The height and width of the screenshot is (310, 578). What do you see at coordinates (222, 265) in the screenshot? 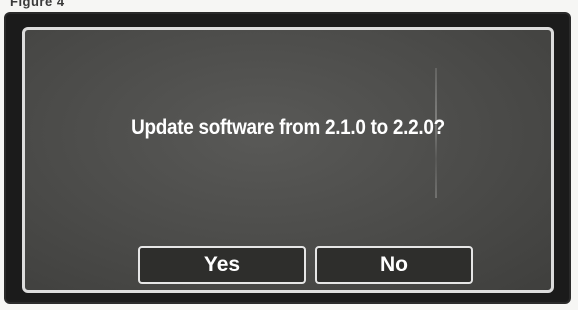
I see `yes-button: Yes` at bounding box center [222, 265].